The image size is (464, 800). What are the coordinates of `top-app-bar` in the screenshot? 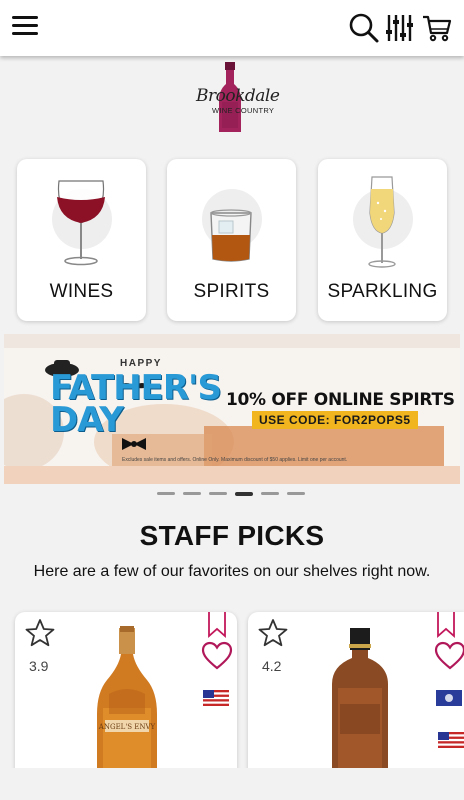 It's located at (232, 28).